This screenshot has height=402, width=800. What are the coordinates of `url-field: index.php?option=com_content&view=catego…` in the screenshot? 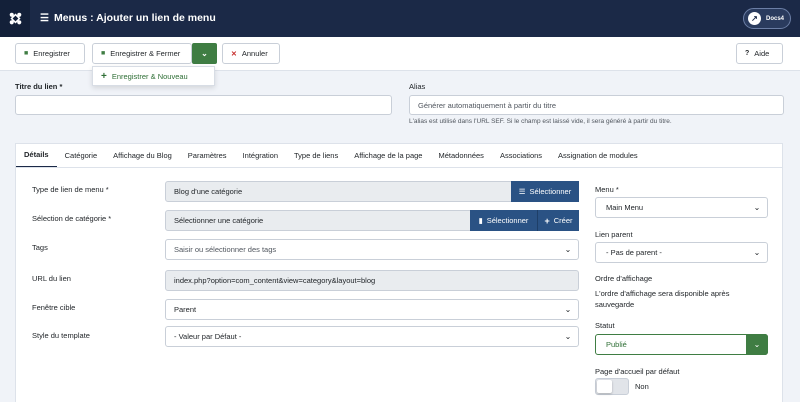 It's located at (372, 280).